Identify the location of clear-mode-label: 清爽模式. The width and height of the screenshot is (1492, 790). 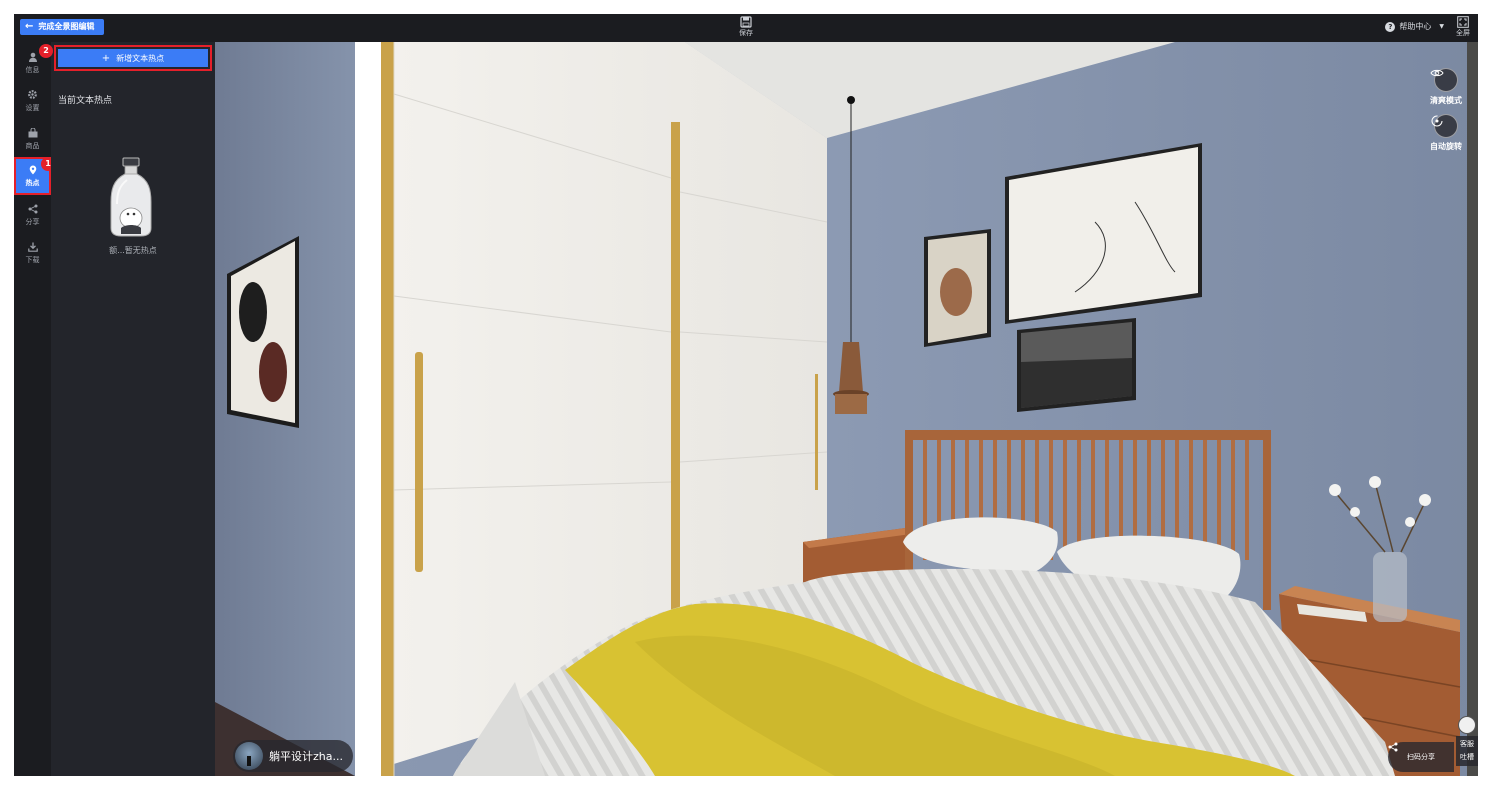
(1446, 100).